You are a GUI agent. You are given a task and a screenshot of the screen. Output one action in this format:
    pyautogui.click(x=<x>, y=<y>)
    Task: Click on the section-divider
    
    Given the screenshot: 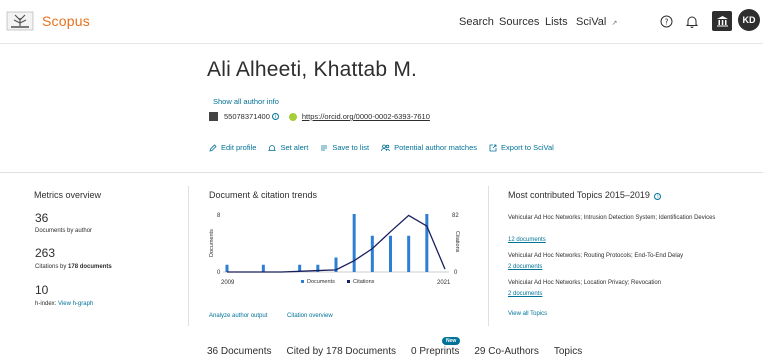 What is the action you would take?
    pyautogui.click(x=381, y=172)
    